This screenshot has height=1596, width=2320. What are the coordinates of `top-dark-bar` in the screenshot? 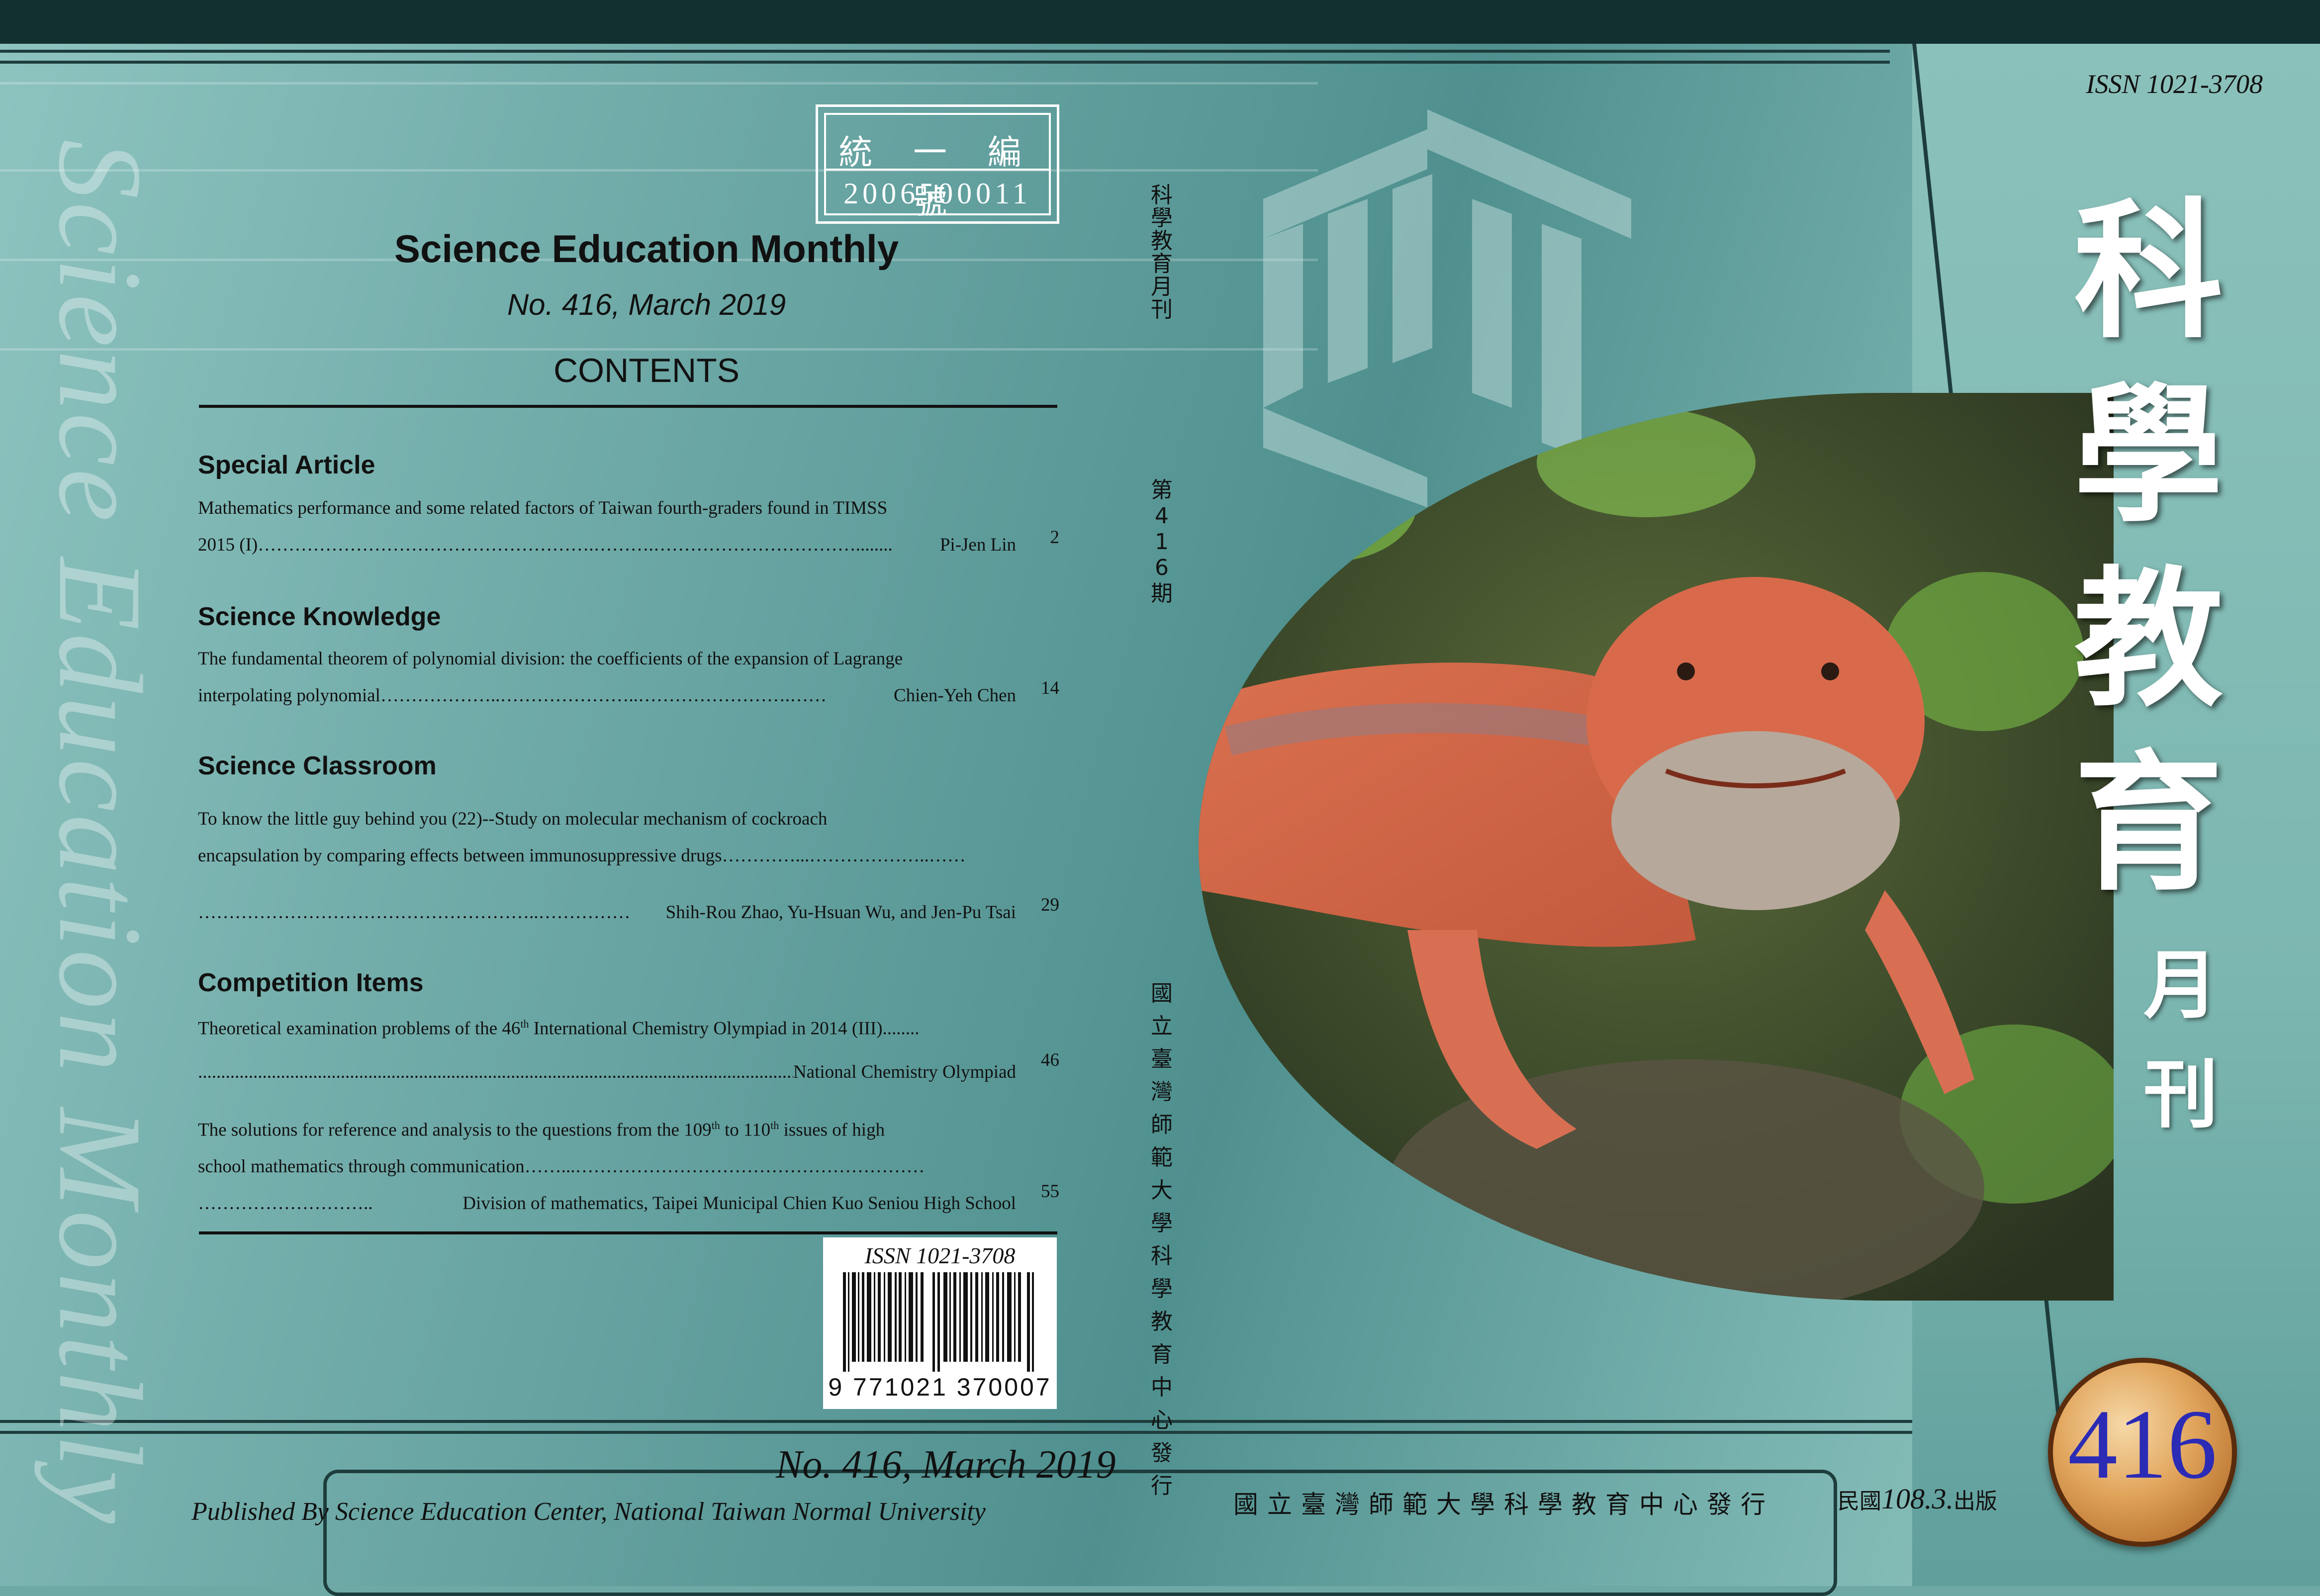 It's located at (1160, 22).